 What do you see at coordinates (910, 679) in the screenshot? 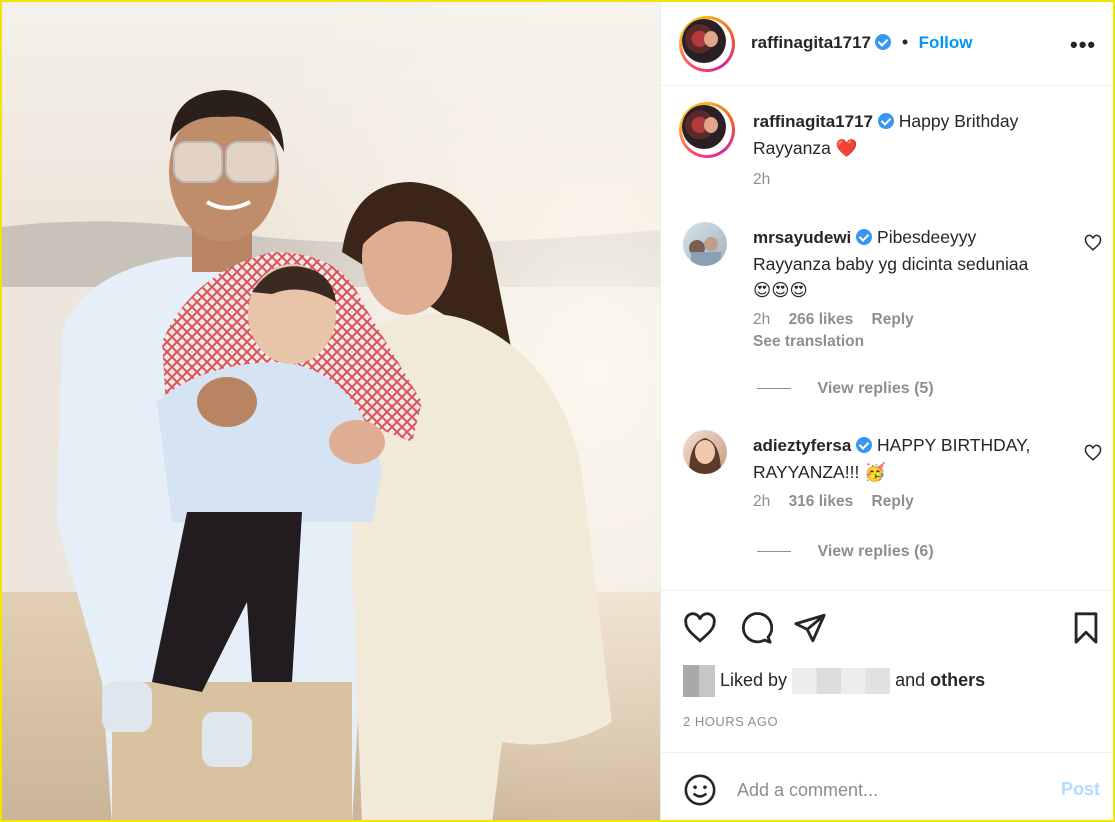
I see `liked-by-and: and` at bounding box center [910, 679].